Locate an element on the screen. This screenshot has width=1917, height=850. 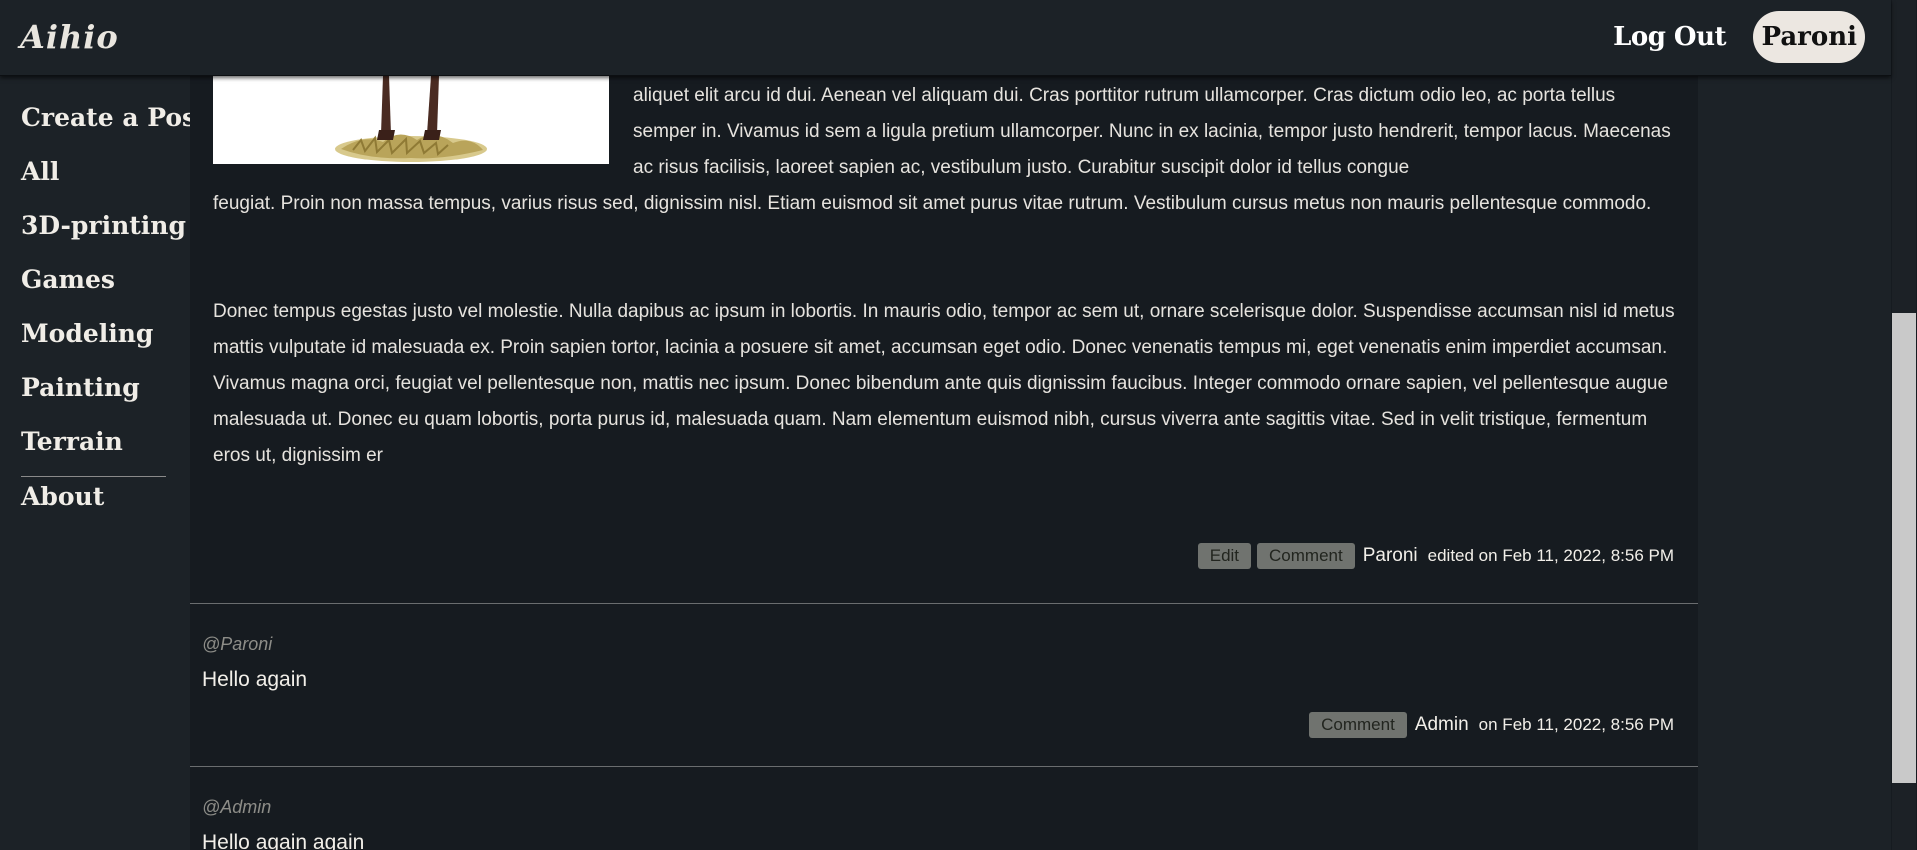
sidebar-item-create-post: Create a Post is located at coordinates (114, 117).